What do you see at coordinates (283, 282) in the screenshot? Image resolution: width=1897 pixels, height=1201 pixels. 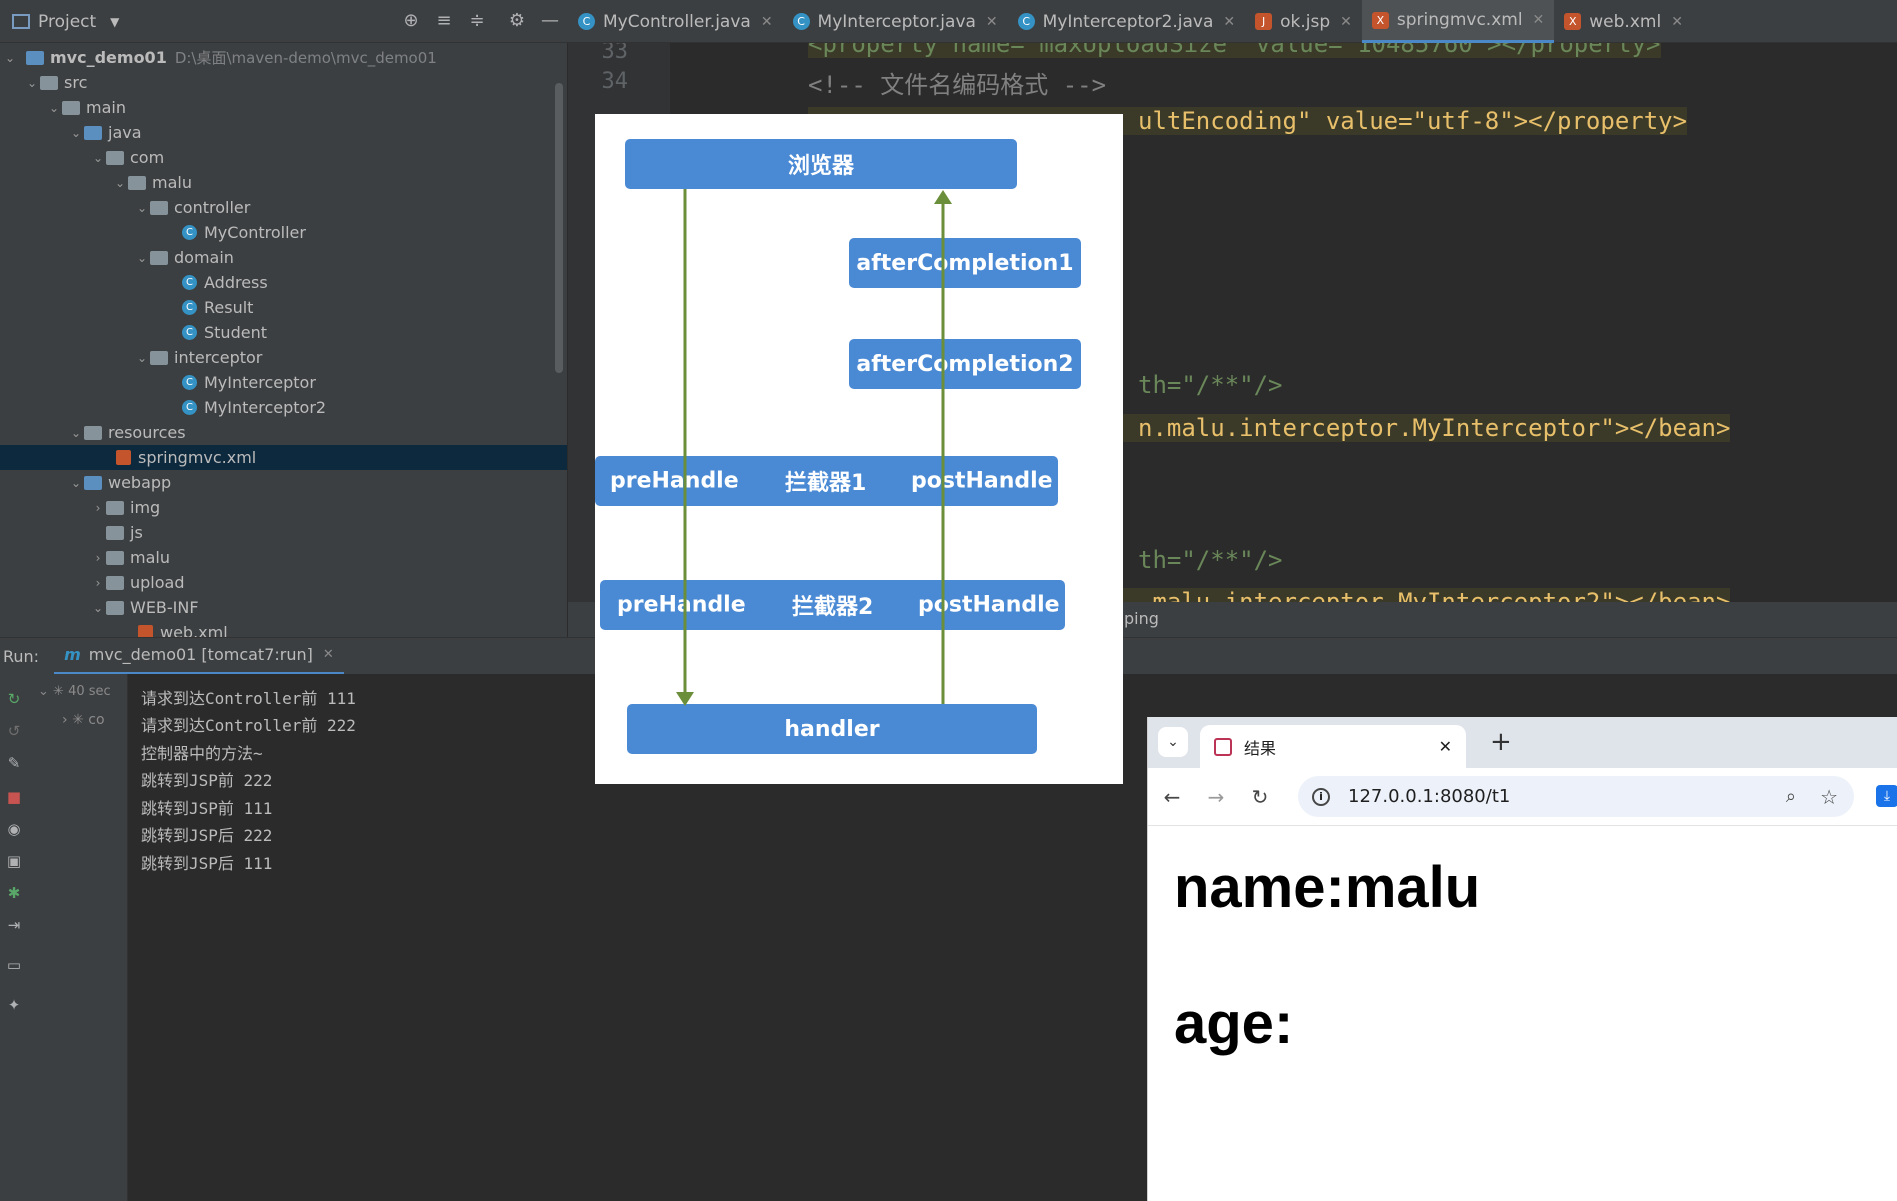 I see `tree-item: C Address` at bounding box center [283, 282].